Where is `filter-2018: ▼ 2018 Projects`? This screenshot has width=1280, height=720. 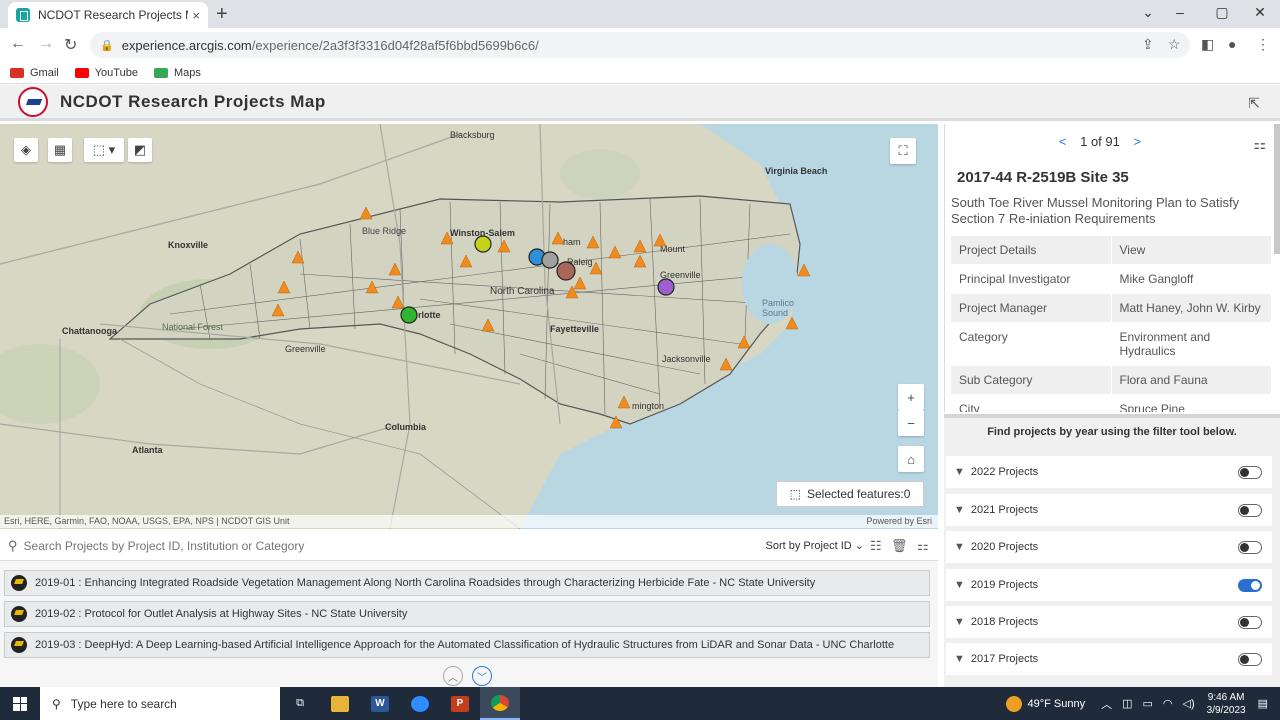
filter-2018: ▼ 2018 Projects is located at coordinates (1109, 622).